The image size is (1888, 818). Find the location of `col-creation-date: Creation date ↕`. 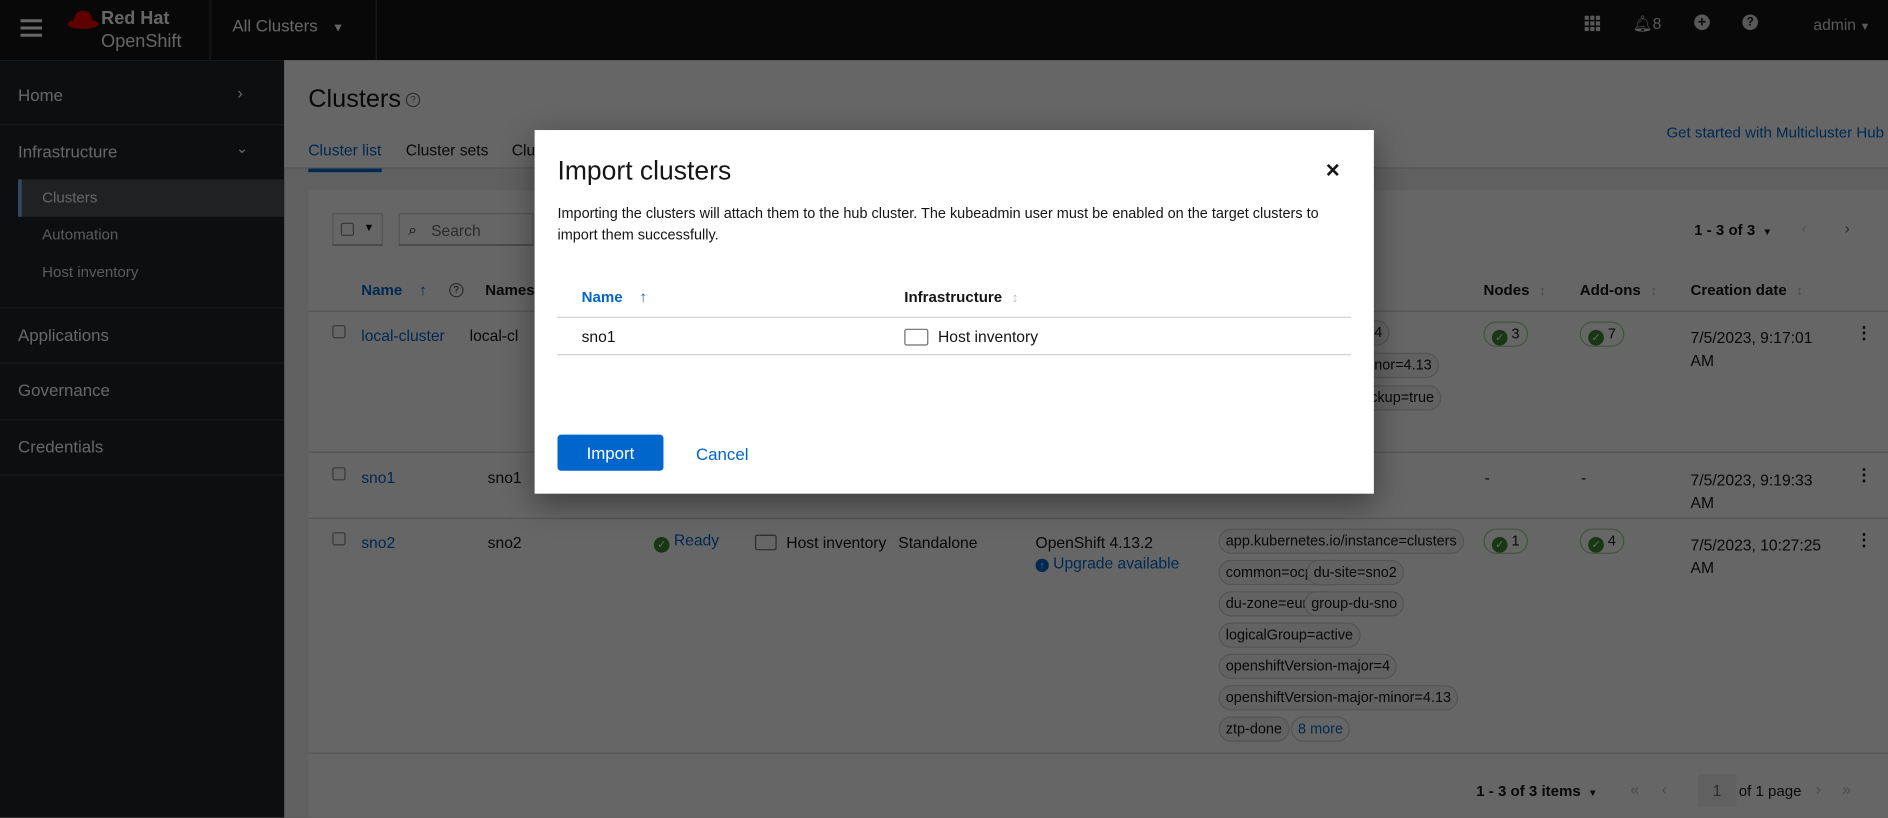

col-creation-date: Creation date ↕ is located at coordinates (1747, 290).